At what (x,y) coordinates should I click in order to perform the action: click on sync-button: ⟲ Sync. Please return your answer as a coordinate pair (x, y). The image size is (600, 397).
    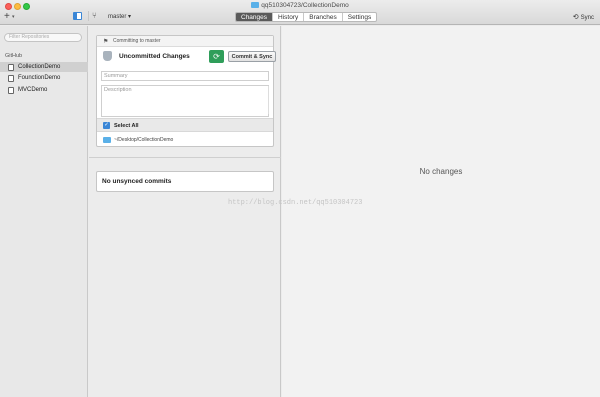
    Looking at the image, I should click on (583, 17).